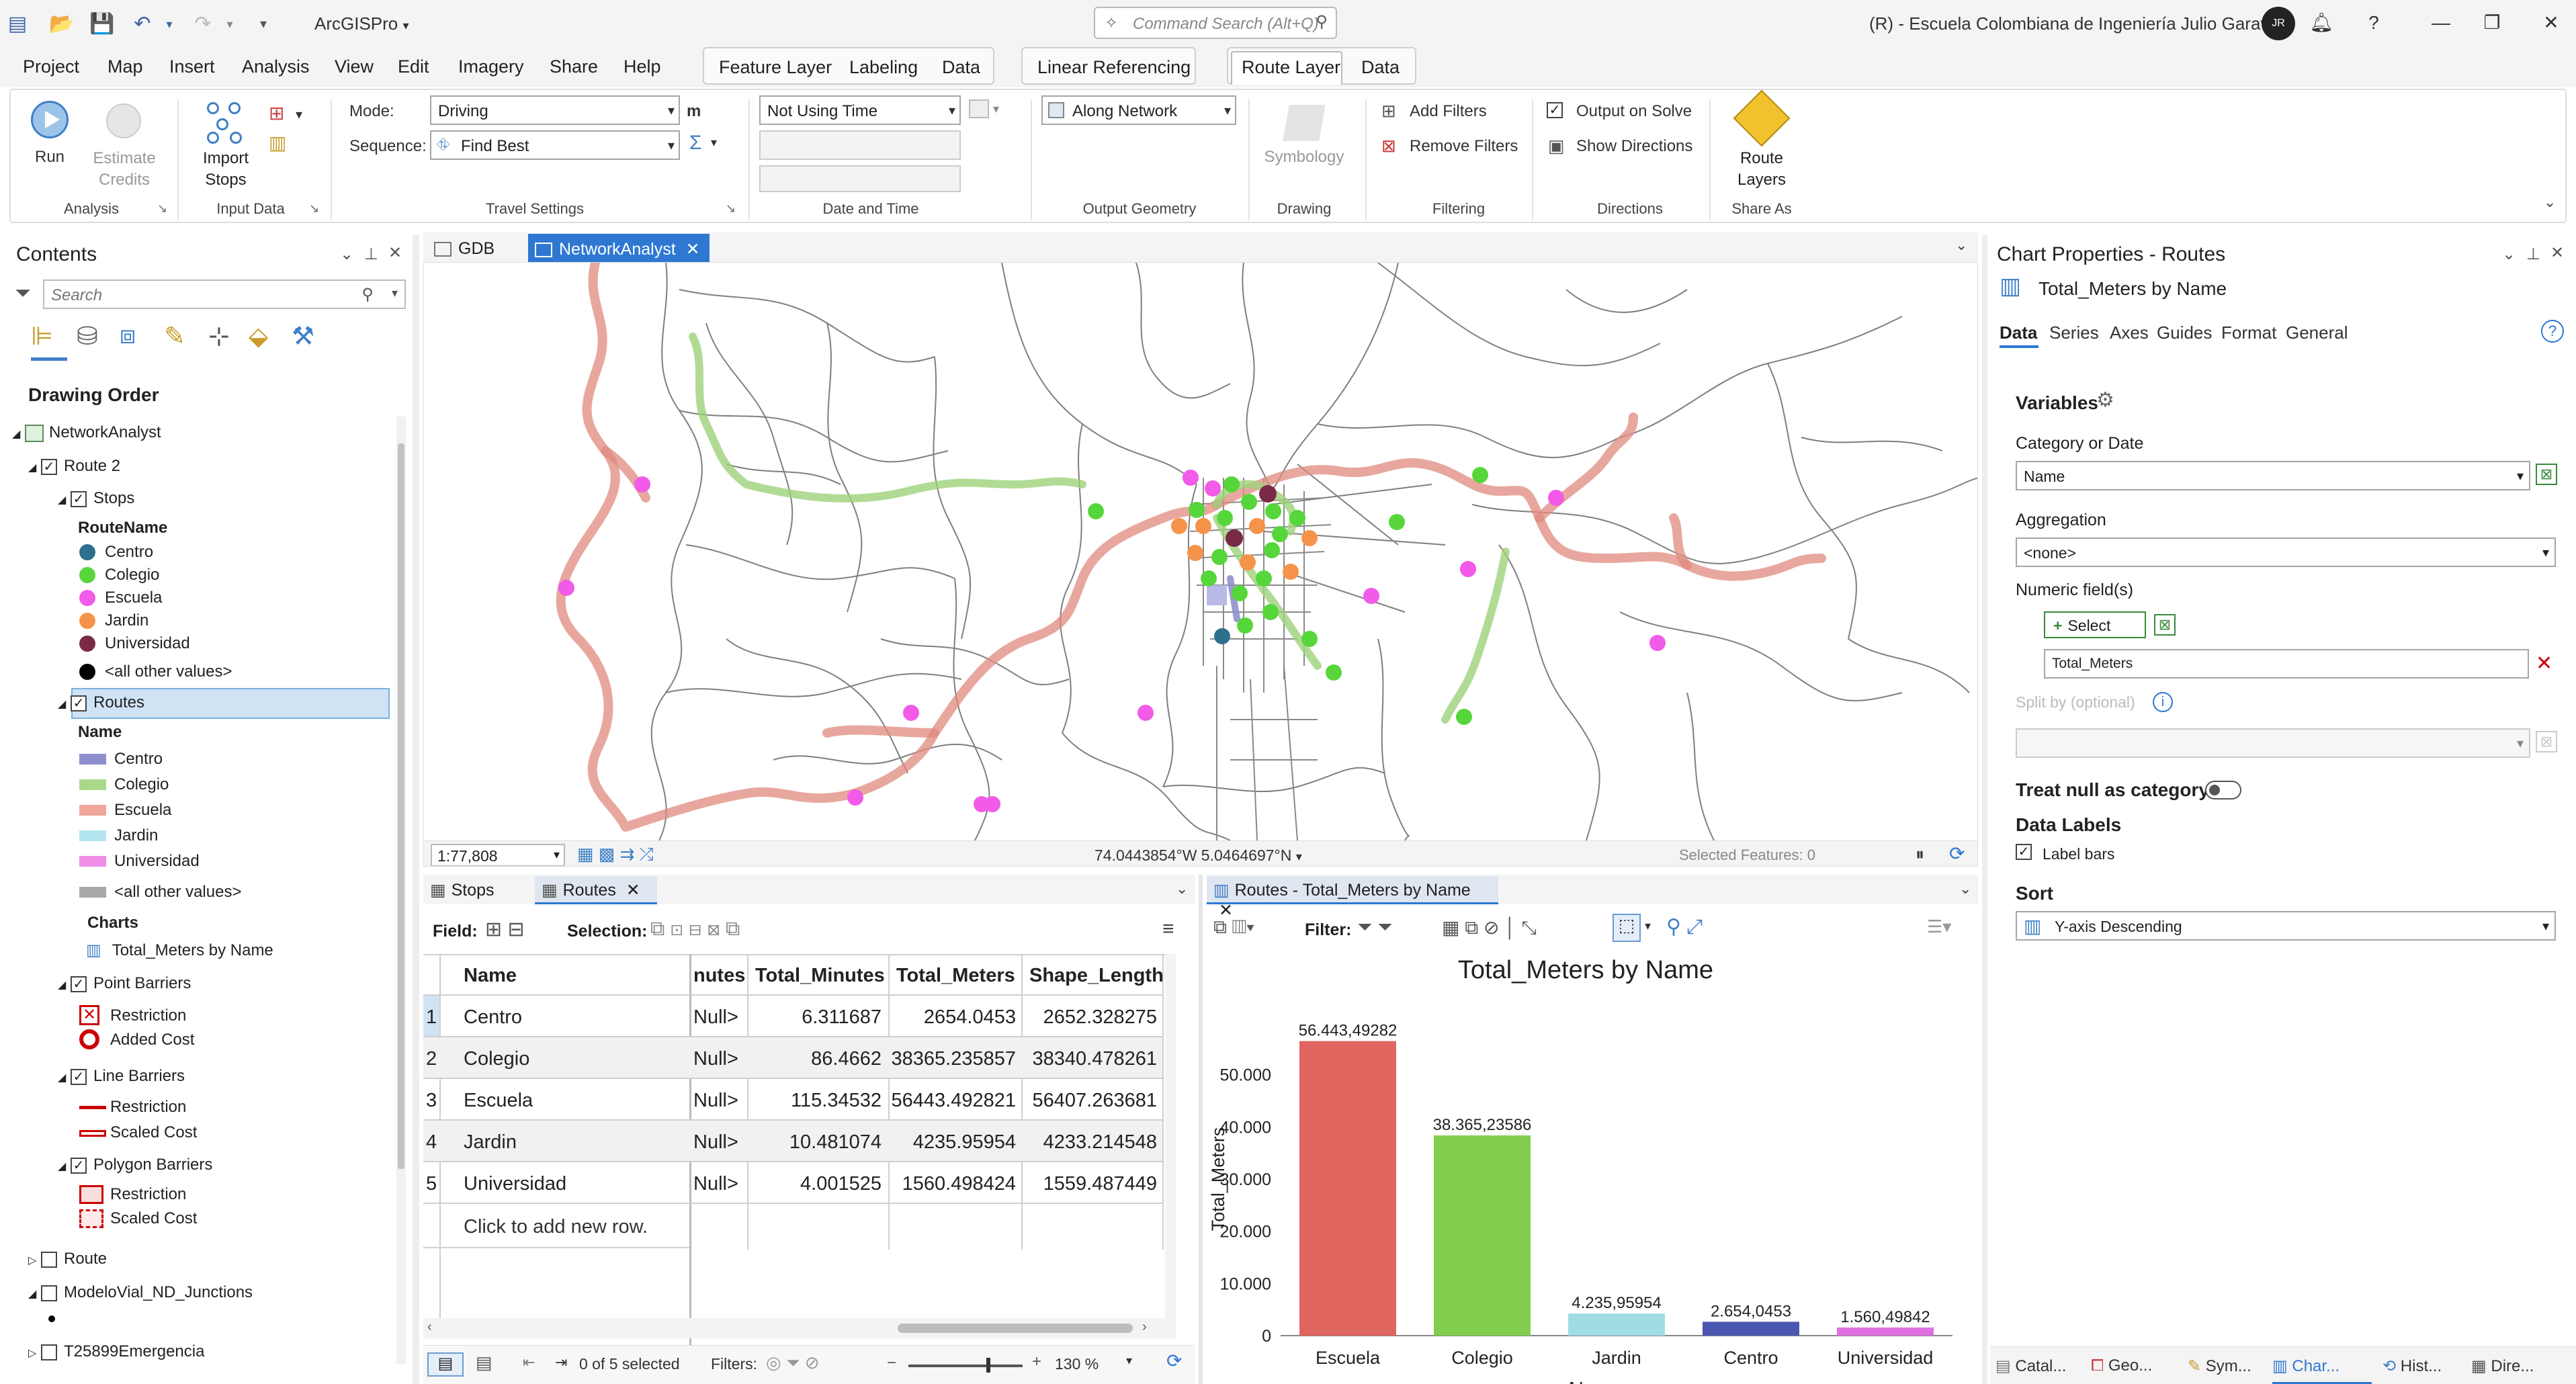 The image size is (2576, 1384). What do you see at coordinates (67, 1259) in the screenshot?
I see `tree-route: ▷ Route` at bounding box center [67, 1259].